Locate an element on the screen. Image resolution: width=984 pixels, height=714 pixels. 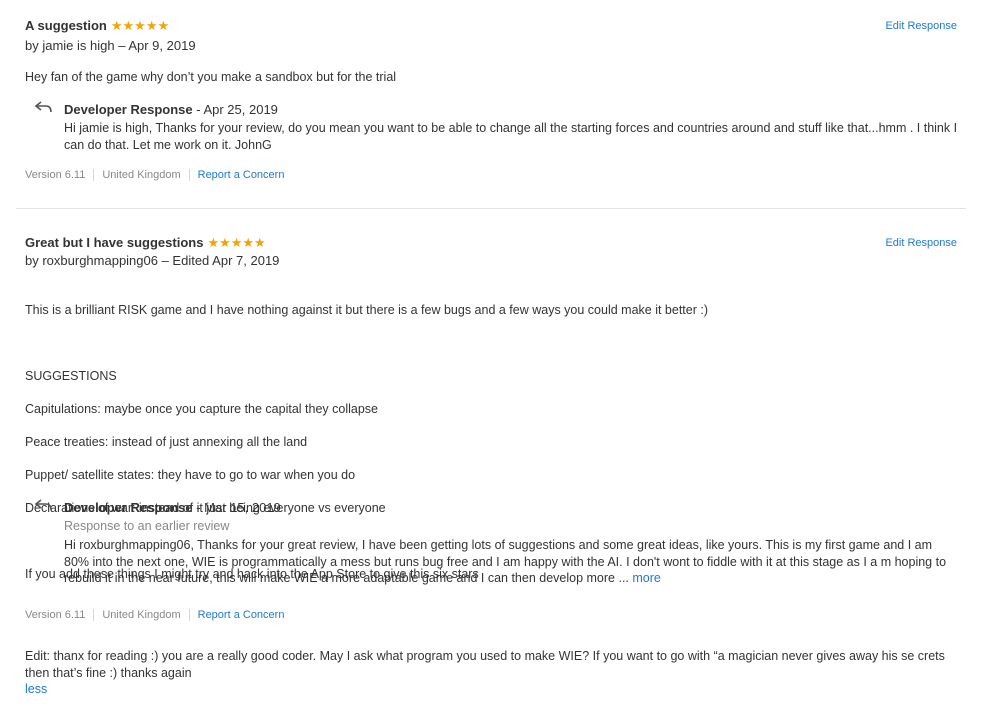
review-byline: by jamie is high – Apr 9, 2019 is located at coordinates (110, 45).